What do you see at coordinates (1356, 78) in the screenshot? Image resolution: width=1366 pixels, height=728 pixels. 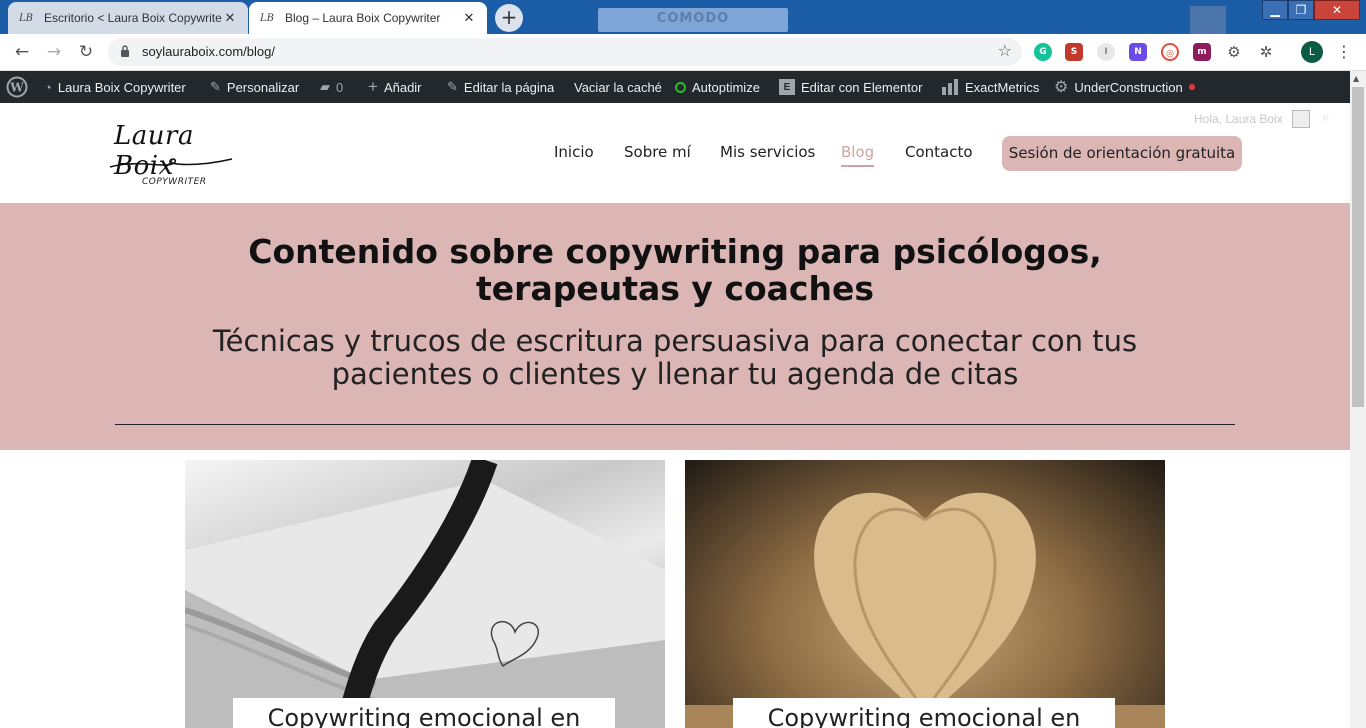 I see `scroll-up-icon: ▲` at bounding box center [1356, 78].